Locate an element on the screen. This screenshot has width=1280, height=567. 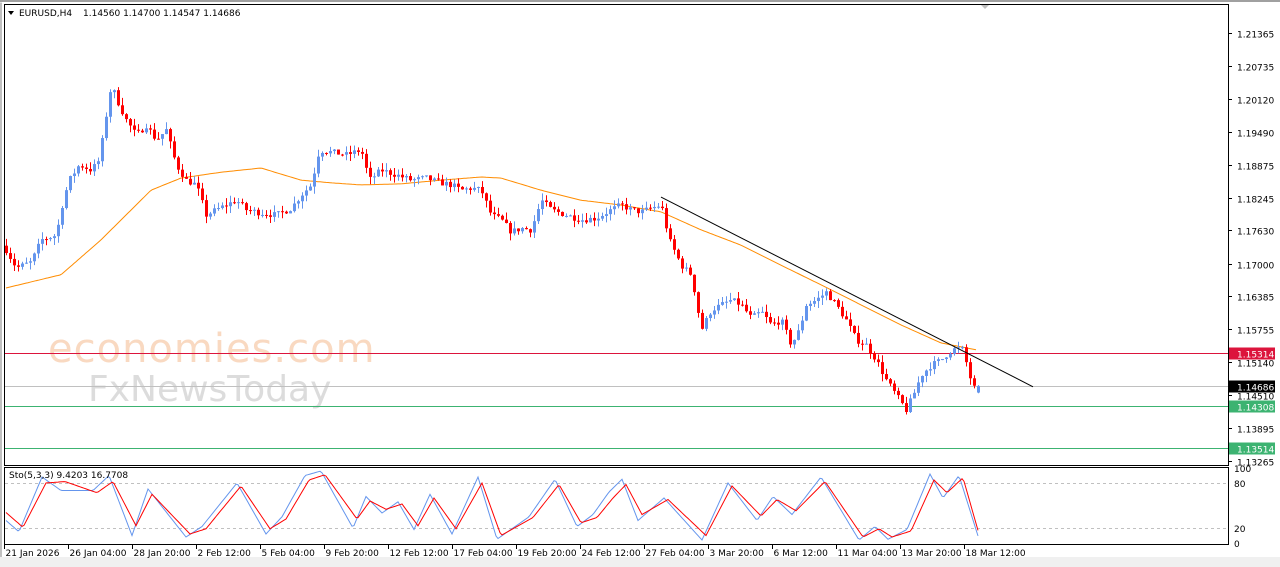
stochastic-axis-label: 100 is located at coordinates (1242, 470).